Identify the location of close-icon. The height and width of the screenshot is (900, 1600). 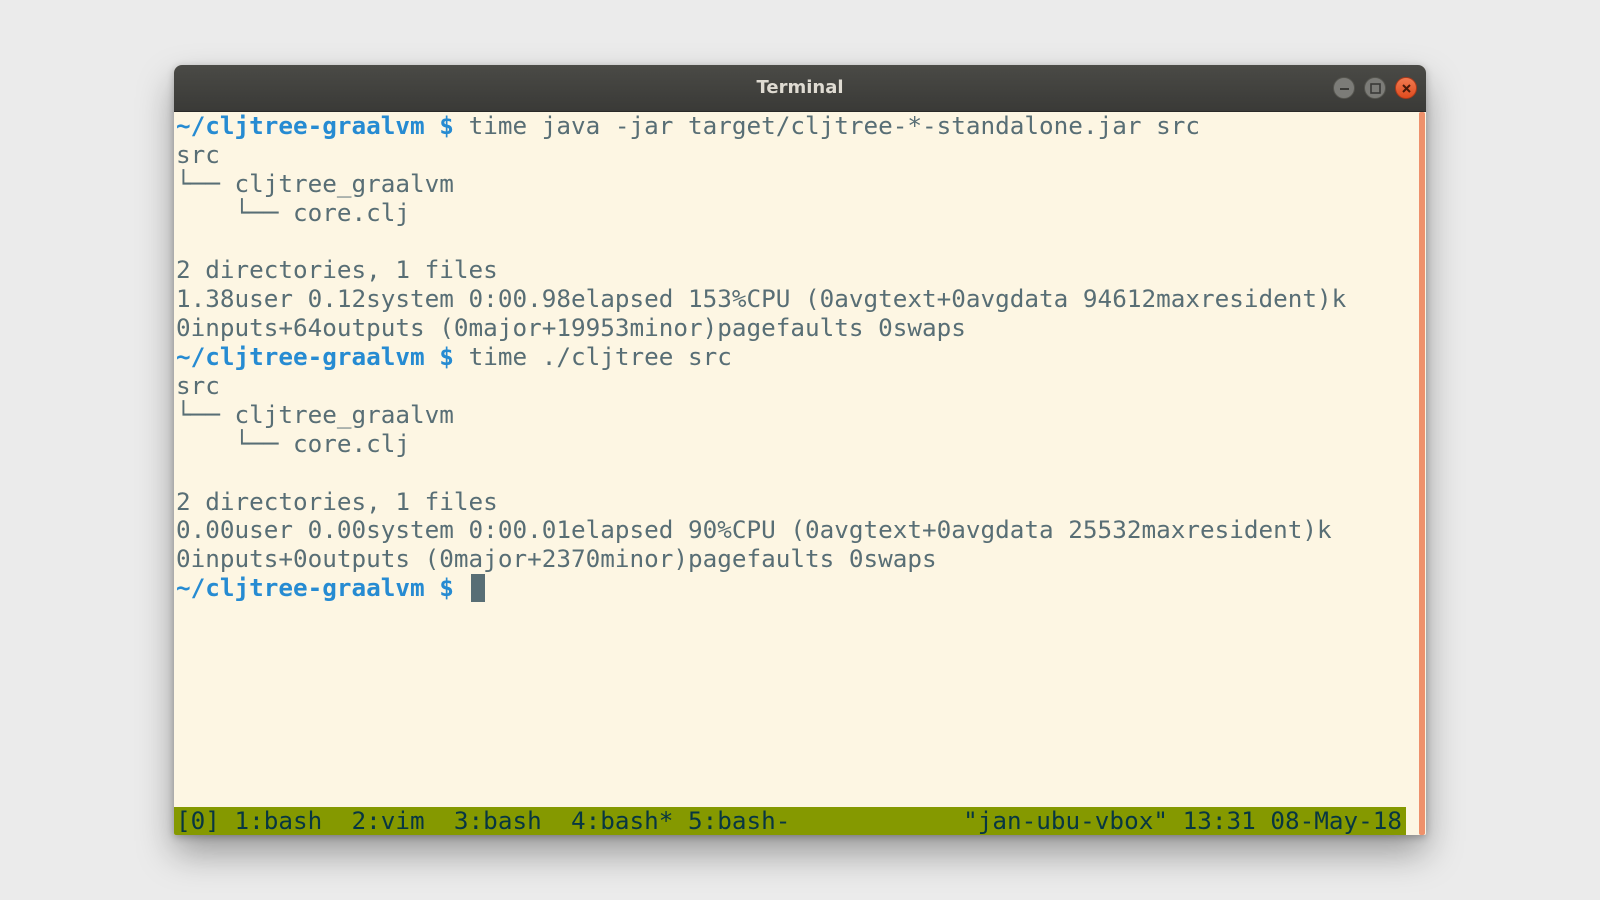
(1406, 88).